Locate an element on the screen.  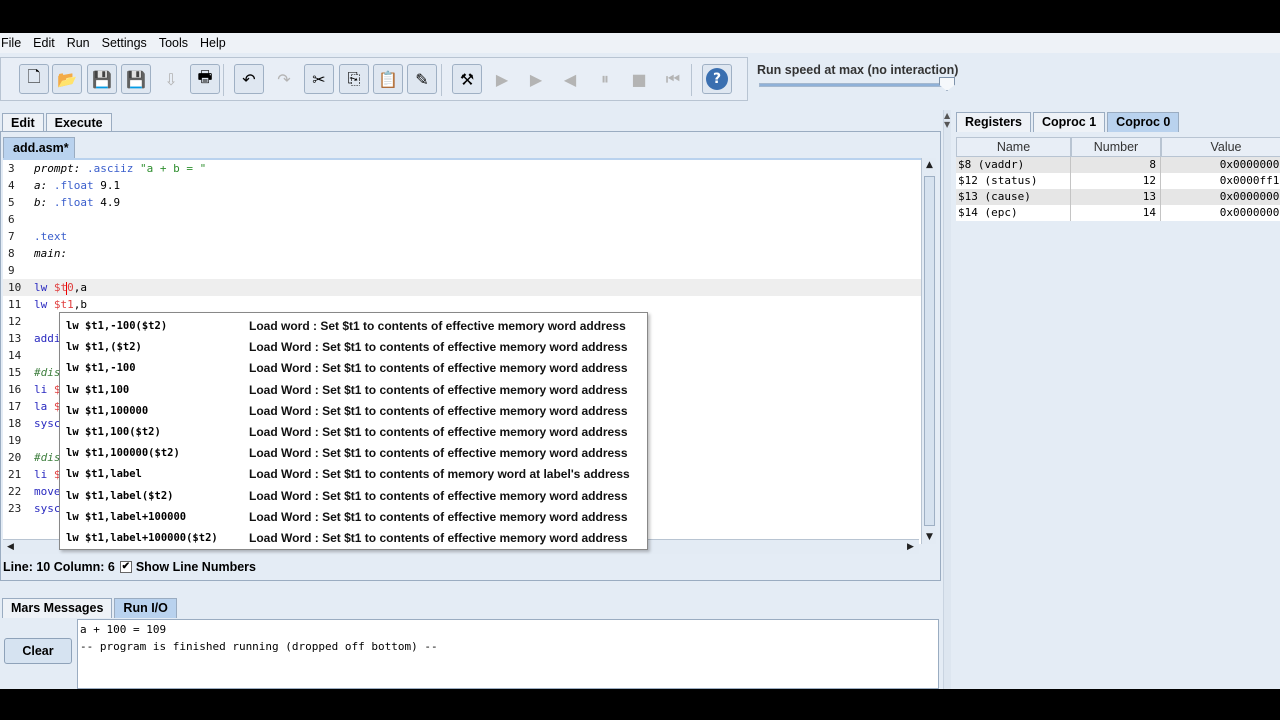
register-number: 12 is located at coordinates (1116, 181).